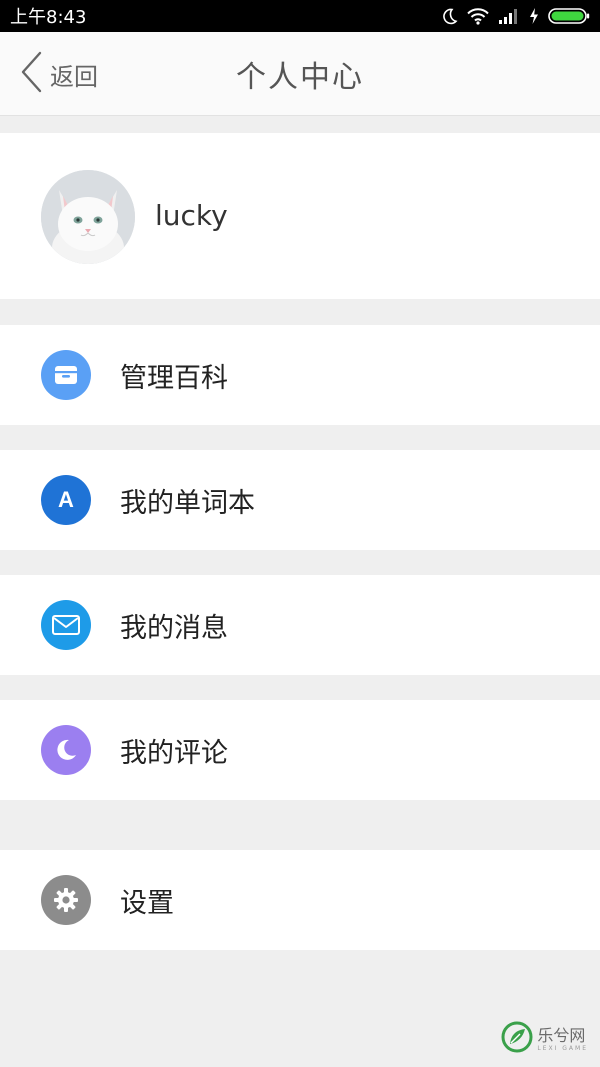 This screenshot has height=1067, width=600. I want to click on cat-avatar-icon, so click(88, 217).